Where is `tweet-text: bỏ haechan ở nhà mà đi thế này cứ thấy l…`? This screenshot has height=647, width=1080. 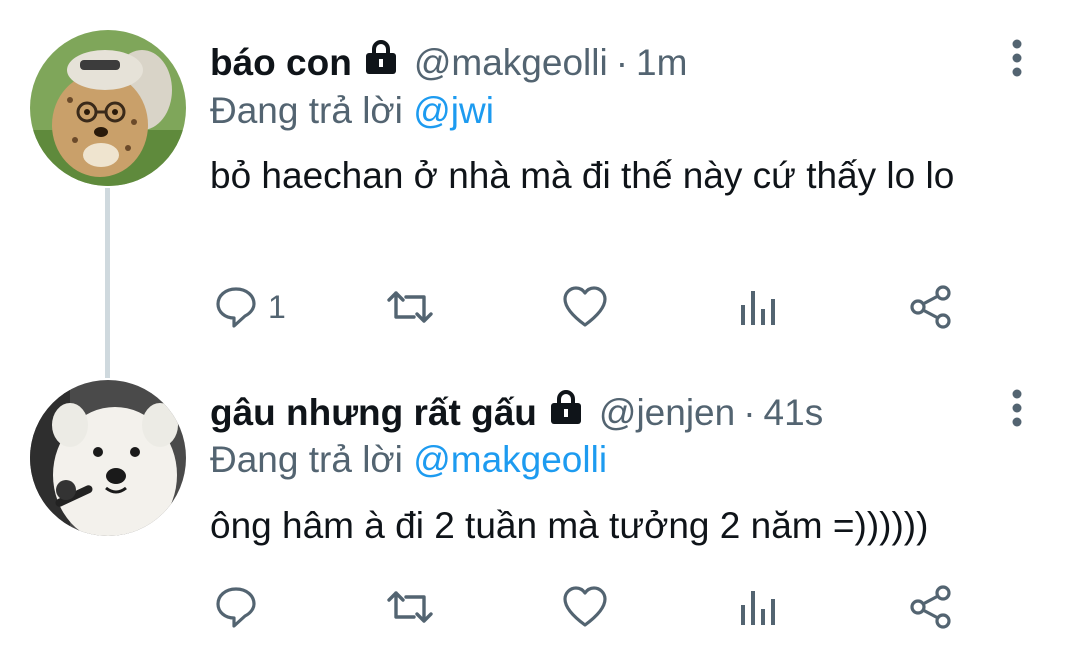 tweet-text: bỏ haechan ở nhà mà đi thế này cứ thấy l… is located at coordinates (582, 175).